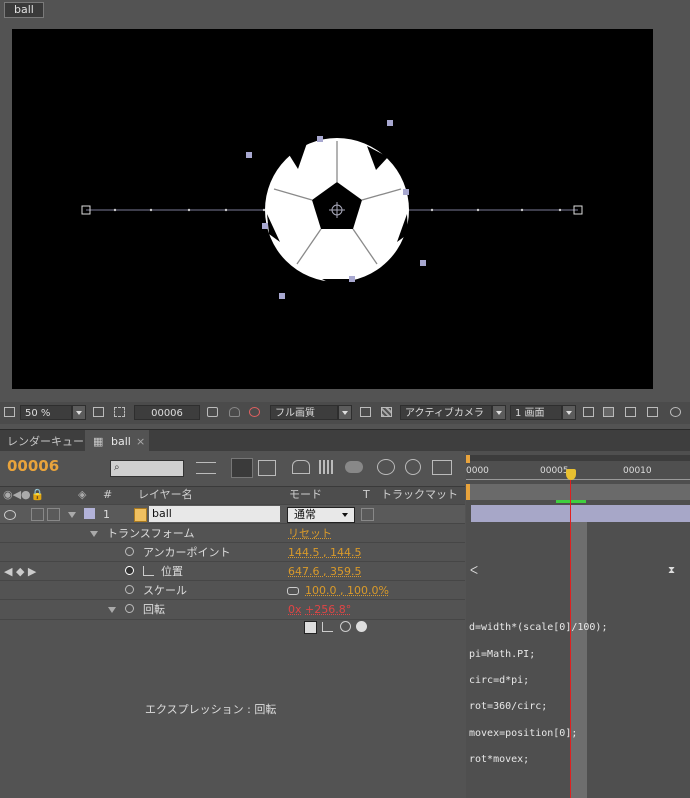  Describe the element at coordinates (242, 468) in the screenshot. I see `draft-3d-icon` at that location.